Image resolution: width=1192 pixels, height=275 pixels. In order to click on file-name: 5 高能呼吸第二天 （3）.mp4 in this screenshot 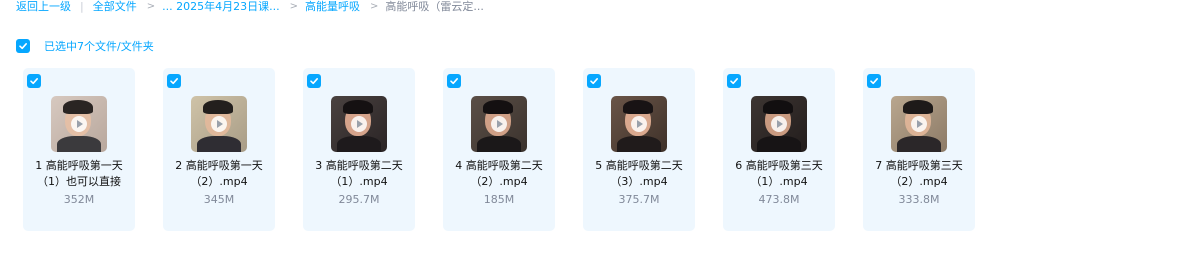, I will do `click(639, 173)`.